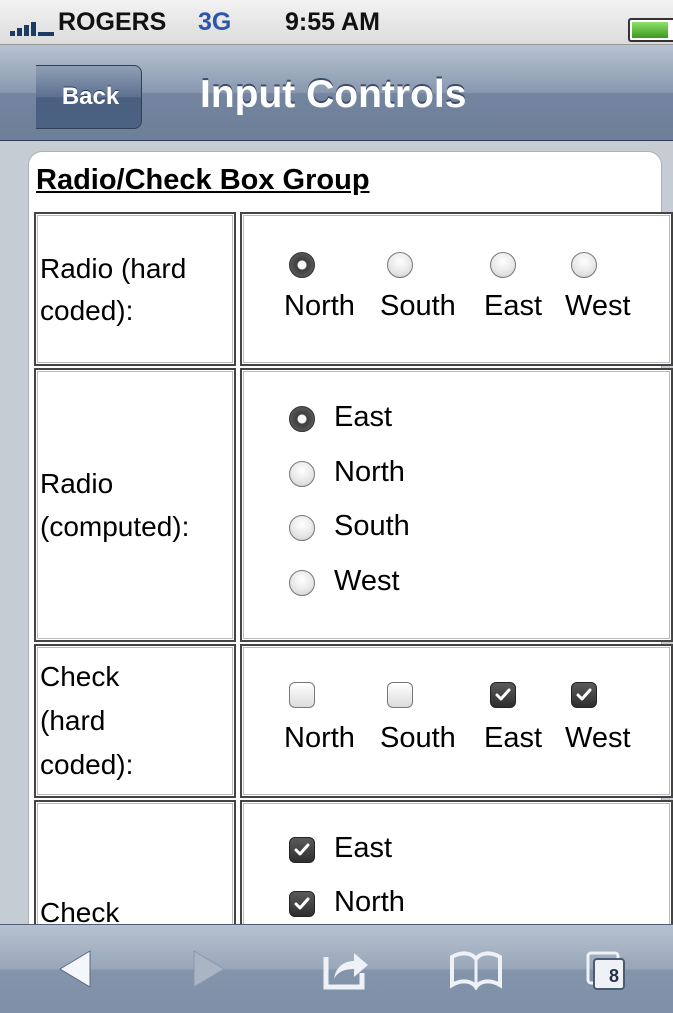 Image resolution: width=673 pixels, height=1013 pixels. What do you see at coordinates (400, 265) in the screenshot?
I see `radio-south` at bounding box center [400, 265].